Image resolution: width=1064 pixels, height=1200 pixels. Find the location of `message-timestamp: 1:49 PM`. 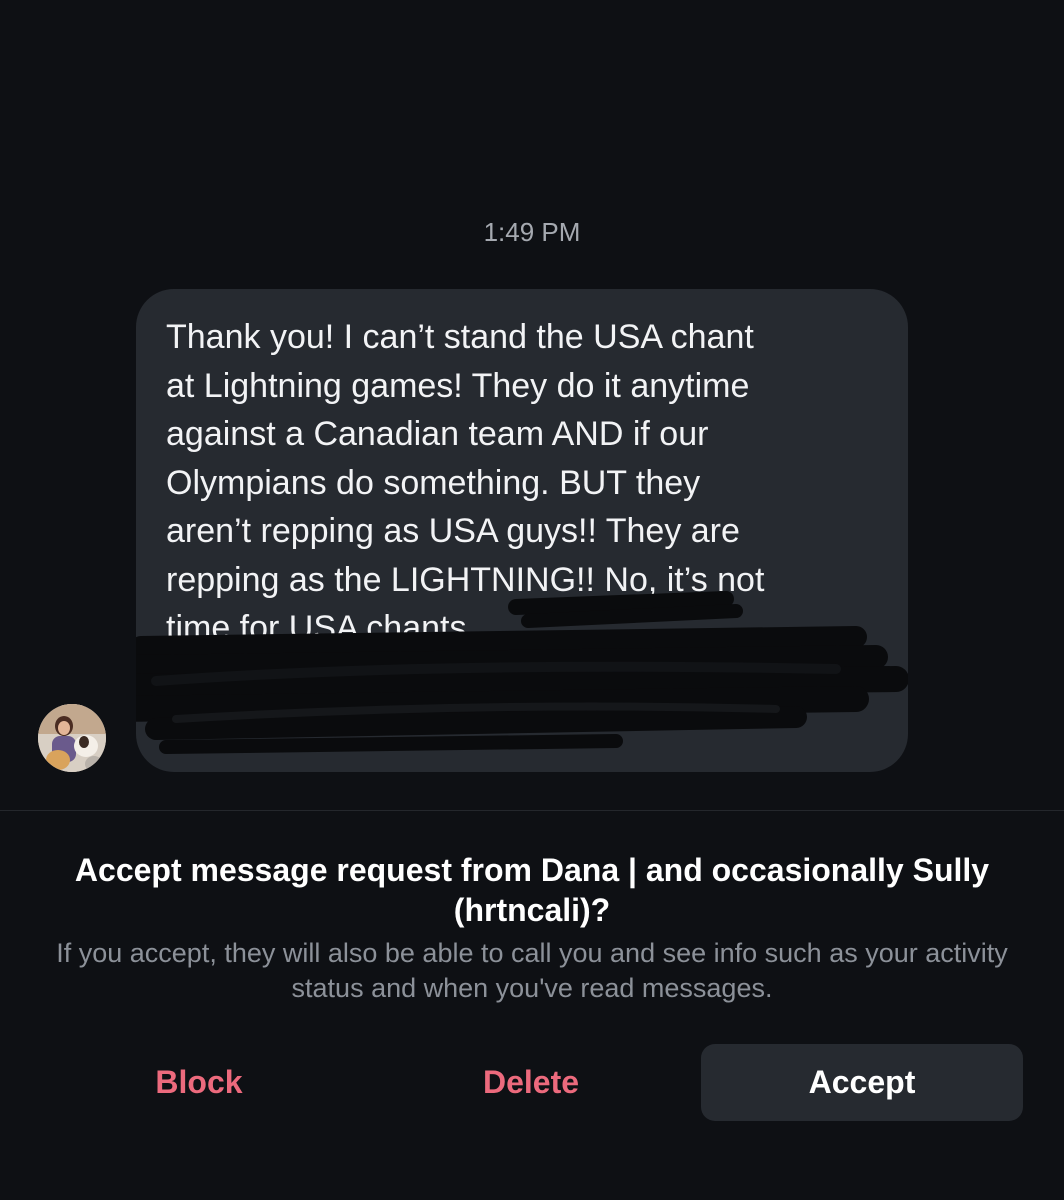

message-timestamp: 1:49 PM is located at coordinates (532, 232).